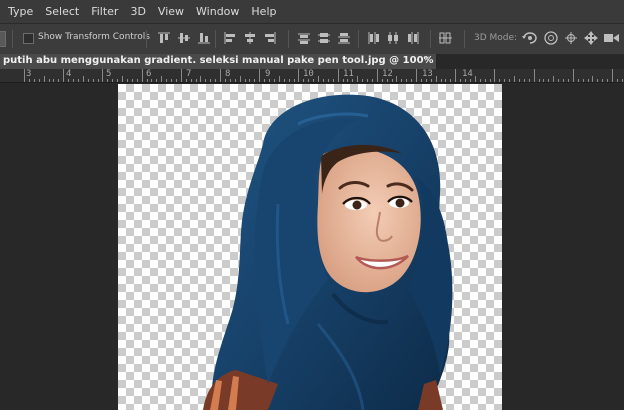 The image size is (624, 410). What do you see at coordinates (109, 74) in the screenshot?
I see `ruler-label: 5` at bounding box center [109, 74].